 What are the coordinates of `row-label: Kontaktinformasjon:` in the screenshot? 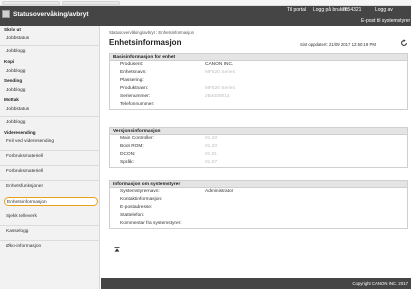 It's located at (141, 199).